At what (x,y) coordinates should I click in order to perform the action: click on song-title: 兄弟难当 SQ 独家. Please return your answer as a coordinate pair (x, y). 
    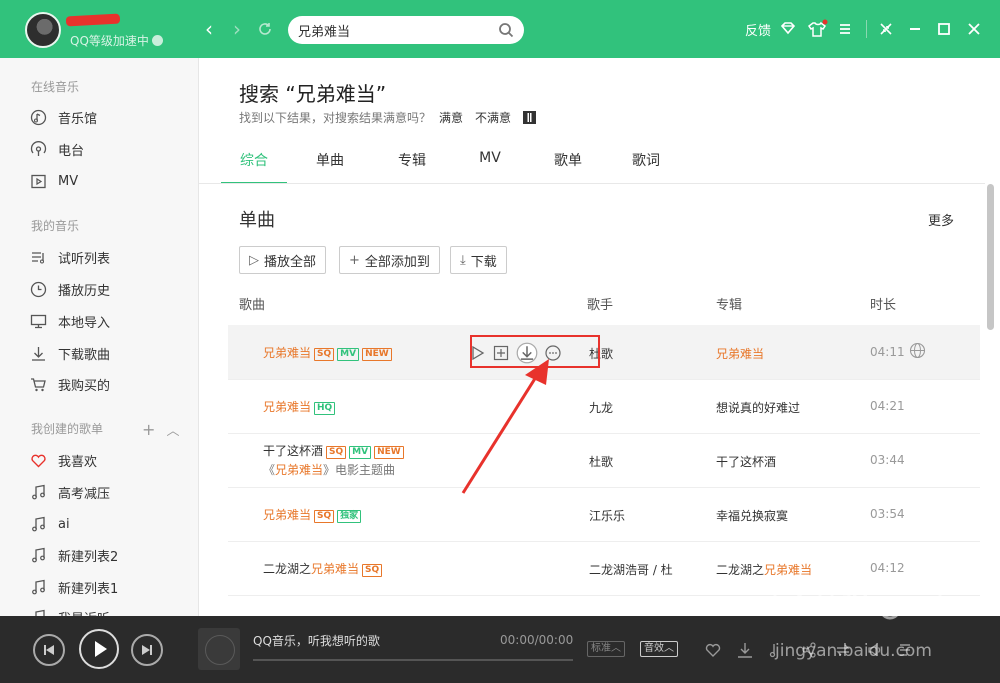
    Looking at the image, I should click on (312, 514).